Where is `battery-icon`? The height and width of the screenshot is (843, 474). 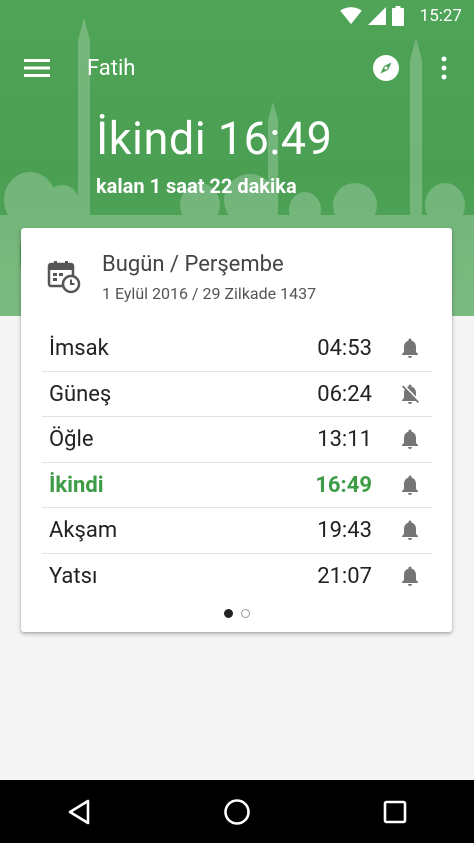
battery-icon is located at coordinates (397, 16).